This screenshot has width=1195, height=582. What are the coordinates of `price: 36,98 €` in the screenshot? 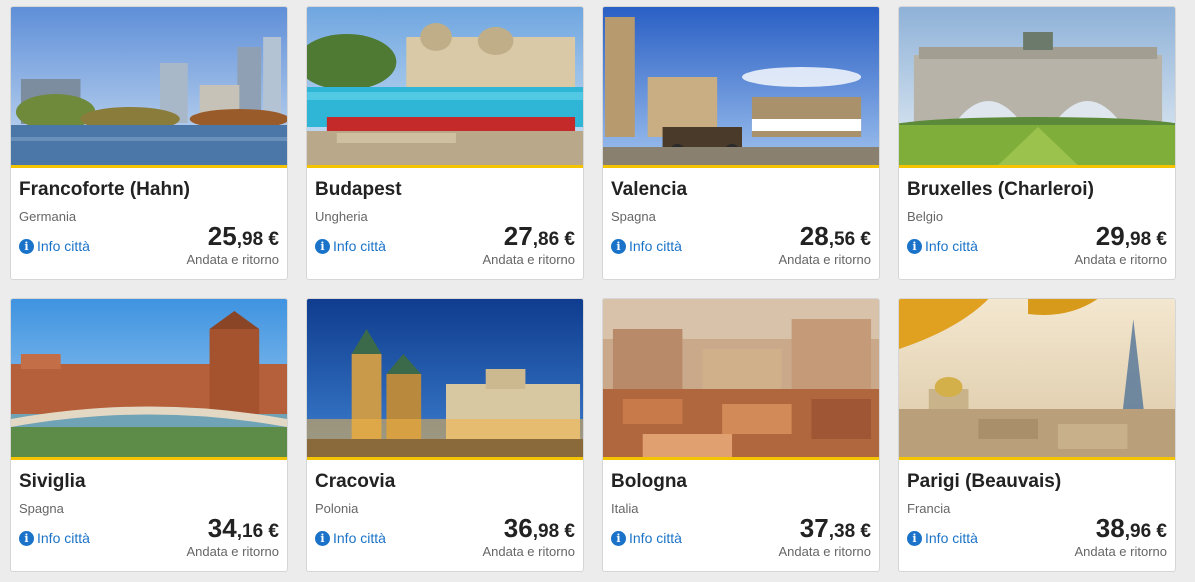 It's located at (539, 528).